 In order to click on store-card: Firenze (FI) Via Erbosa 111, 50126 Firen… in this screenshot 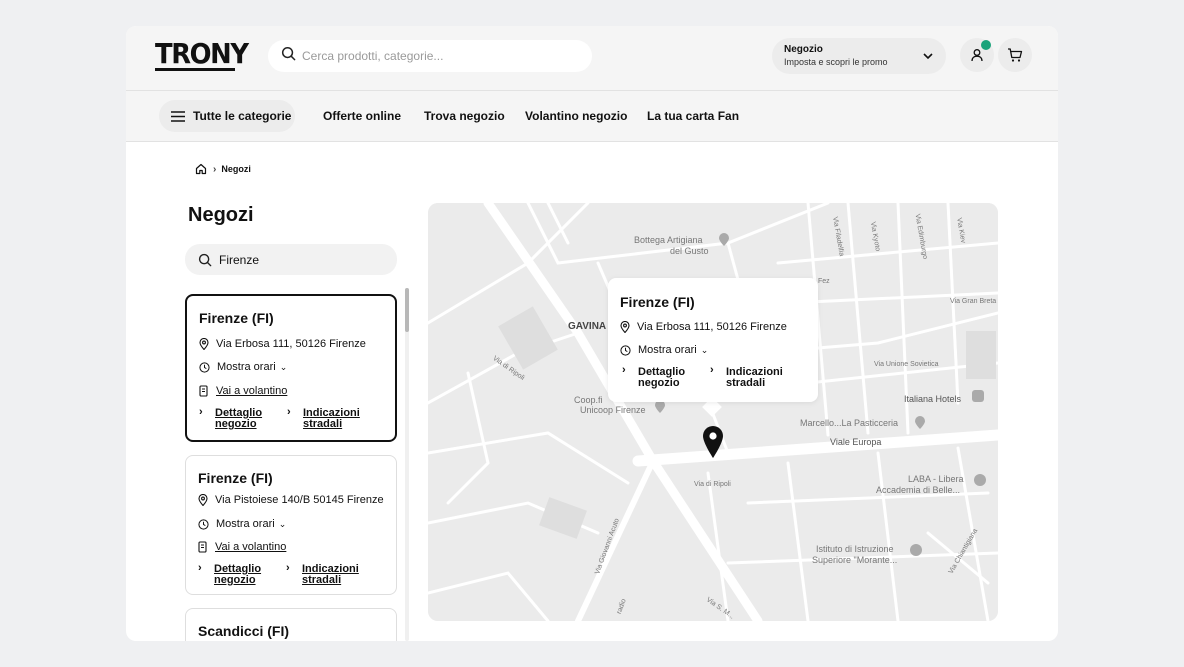, I will do `click(291, 368)`.